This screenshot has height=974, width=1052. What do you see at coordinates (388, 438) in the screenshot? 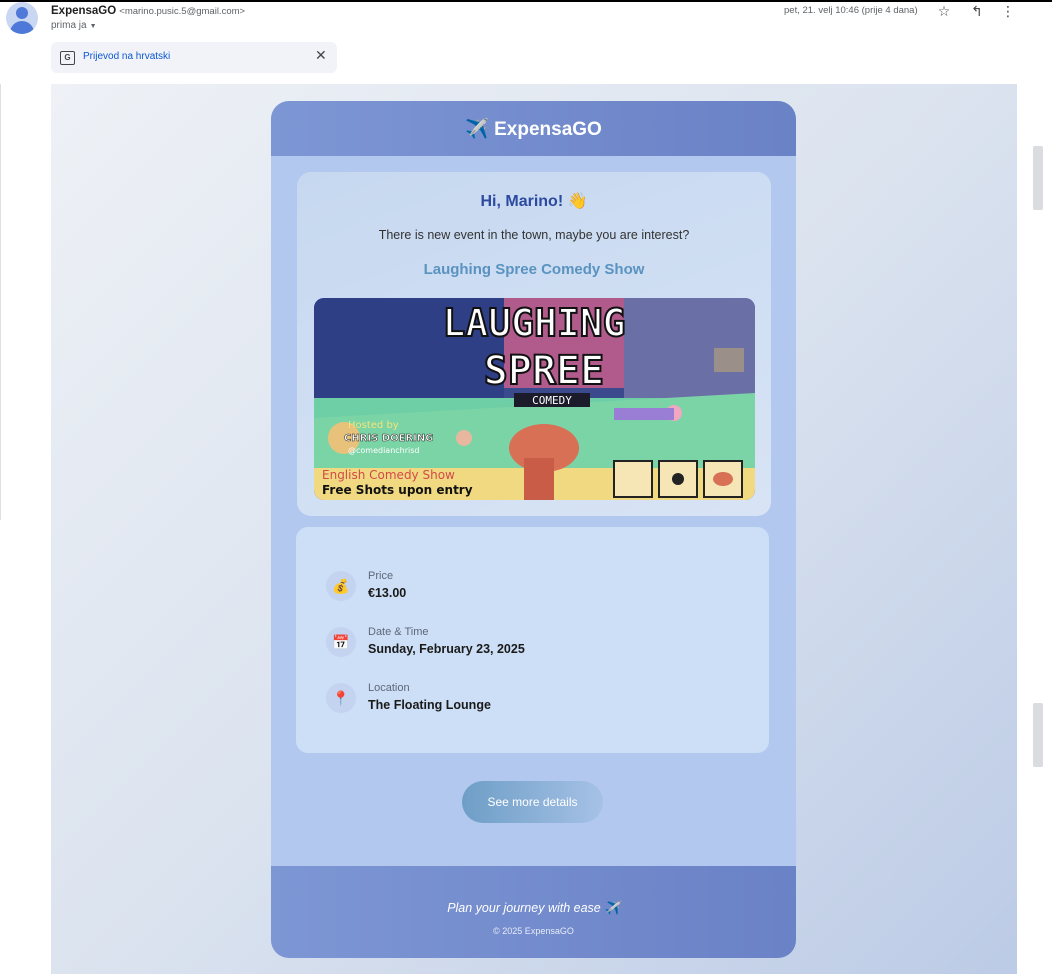
I see `poster-host-2: CHRIS DOERING` at bounding box center [388, 438].